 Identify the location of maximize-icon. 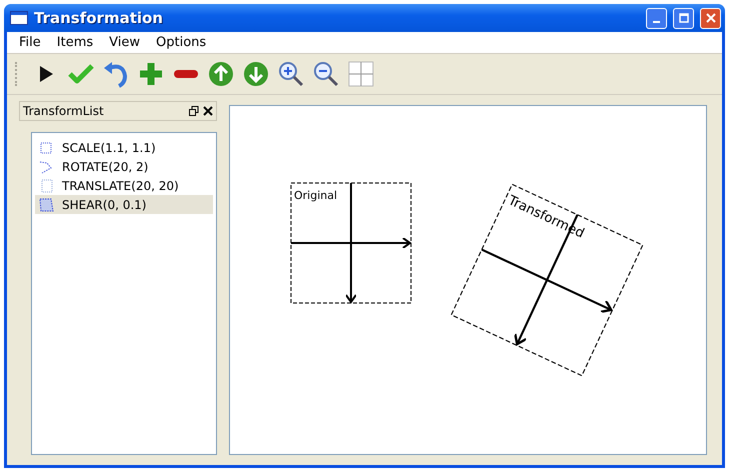
(683, 18).